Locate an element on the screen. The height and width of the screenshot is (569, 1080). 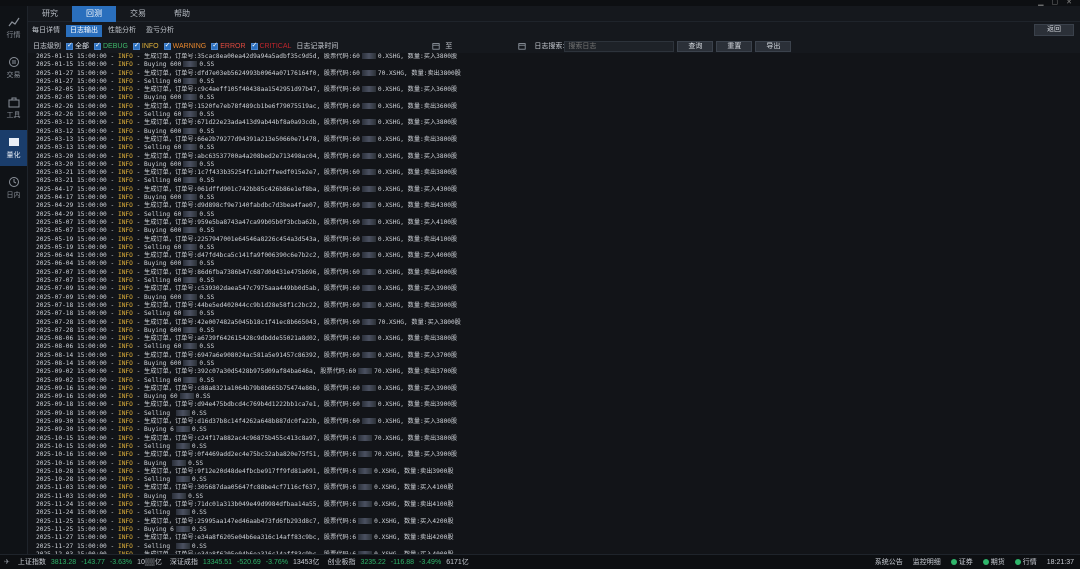
level-warning-checkbox: WARNING is located at coordinates (184, 45).